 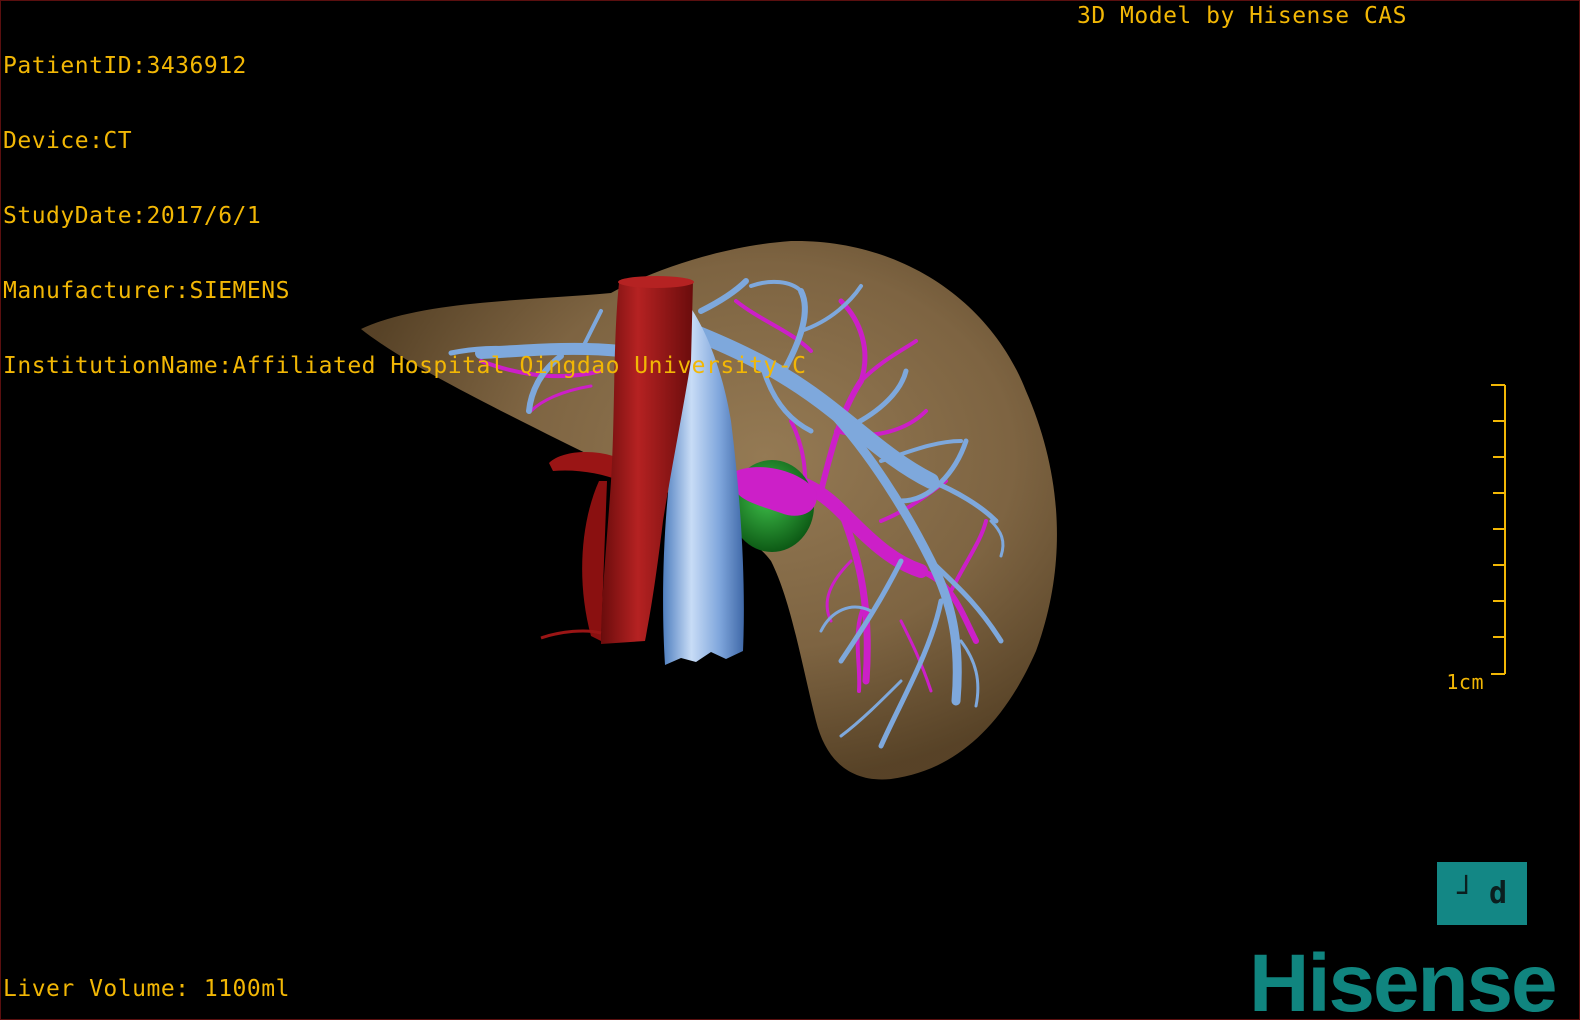 What do you see at coordinates (1498, 893) in the screenshot?
I see `view-right-glyph-icon: d` at bounding box center [1498, 893].